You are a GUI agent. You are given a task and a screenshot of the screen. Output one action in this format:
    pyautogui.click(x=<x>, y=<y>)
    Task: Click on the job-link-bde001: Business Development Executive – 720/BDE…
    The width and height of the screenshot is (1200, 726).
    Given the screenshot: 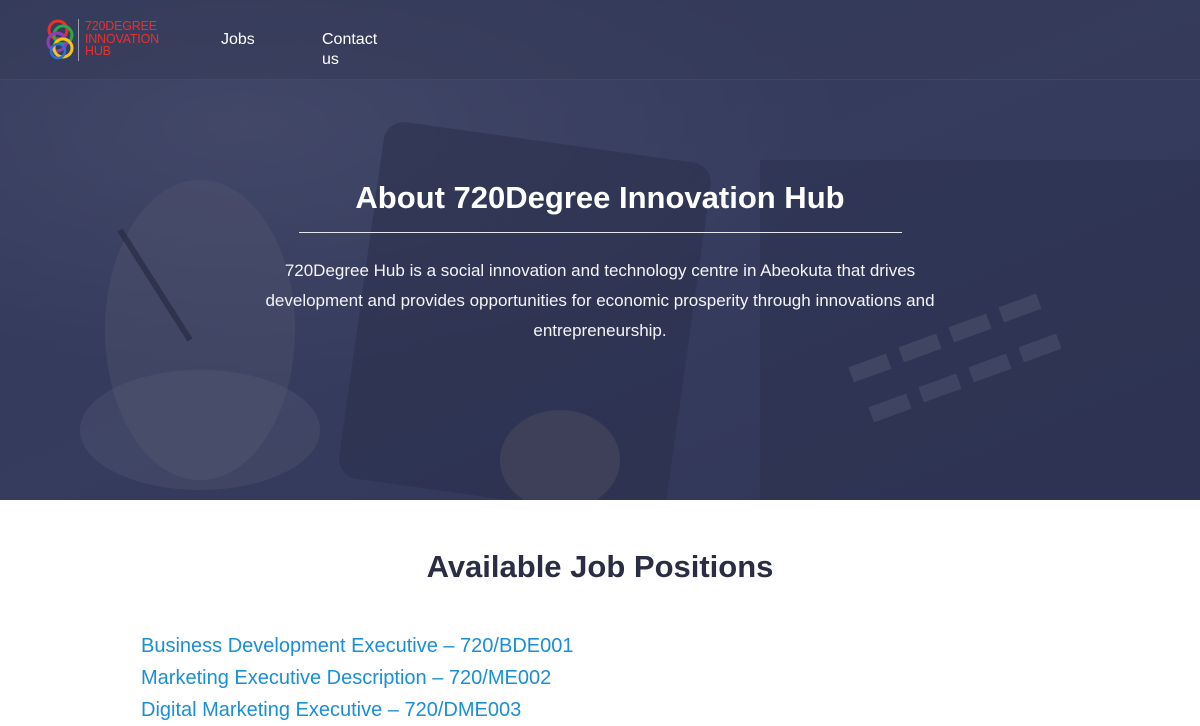 What is the action you would take?
    pyautogui.click(x=357, y=646)
    